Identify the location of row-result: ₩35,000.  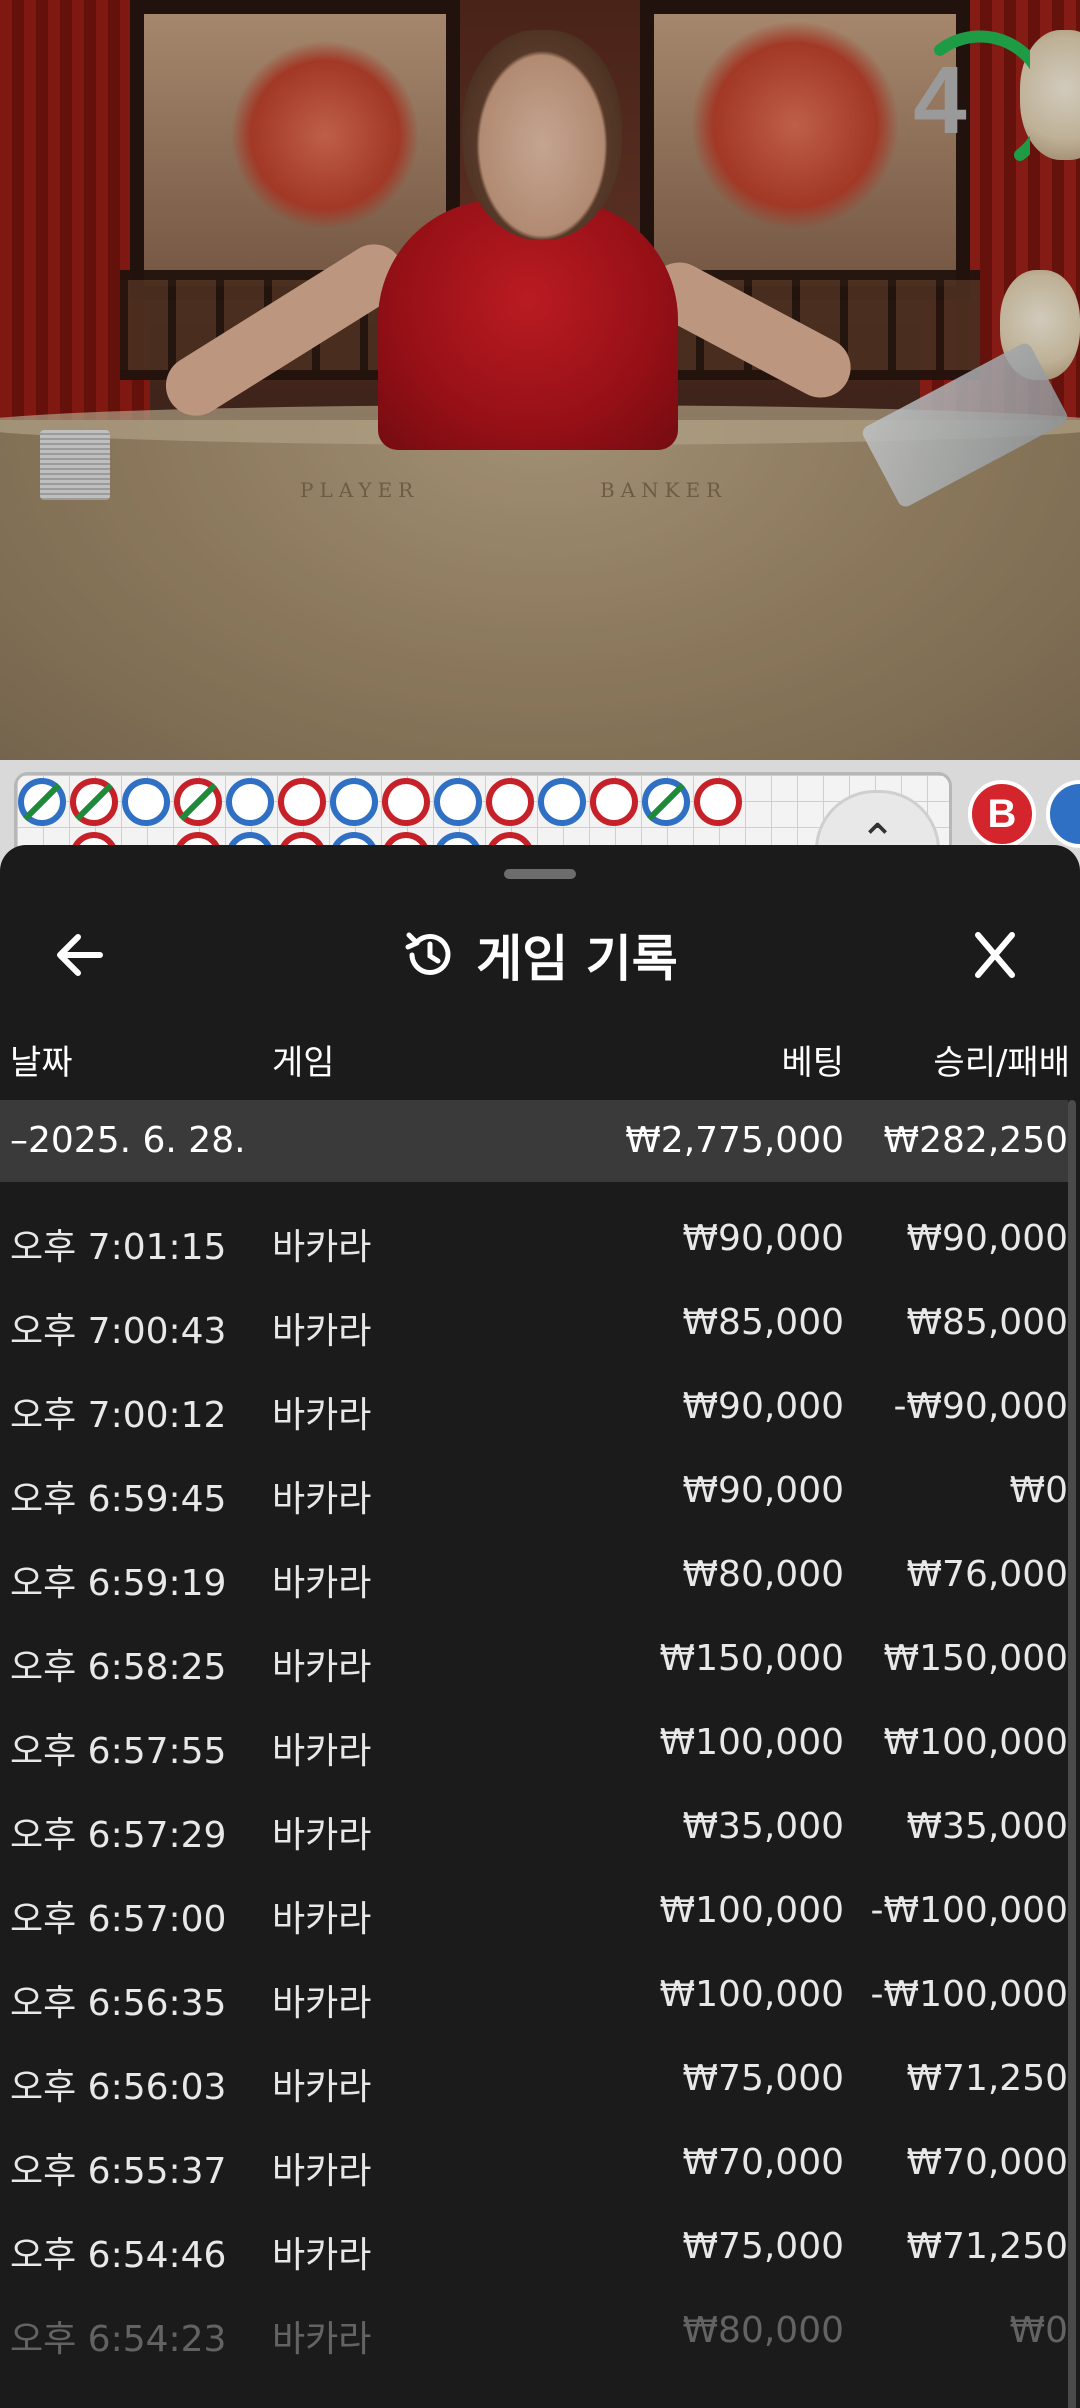
(987, 1826).